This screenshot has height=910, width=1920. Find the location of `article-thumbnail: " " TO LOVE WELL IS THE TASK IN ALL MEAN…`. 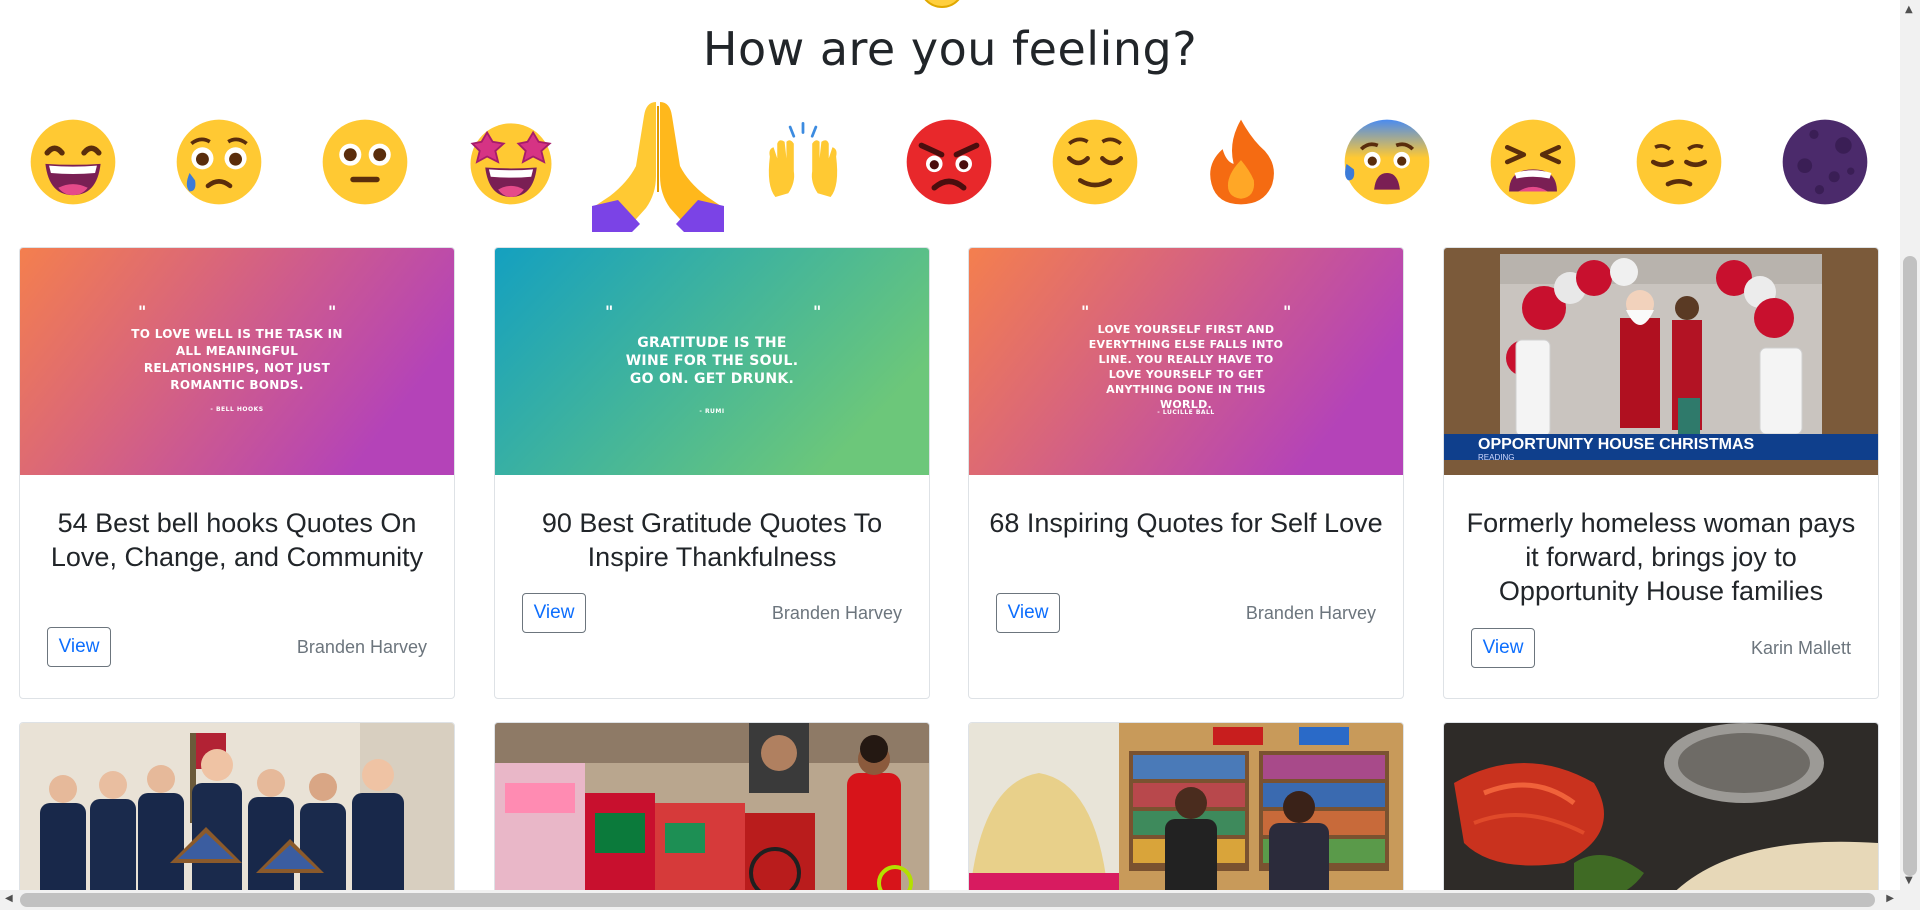

article-thumbnail: " " TO LOVE WELL IS THE TASK IN ALL MEAN… is located at coordinates (237, 361).